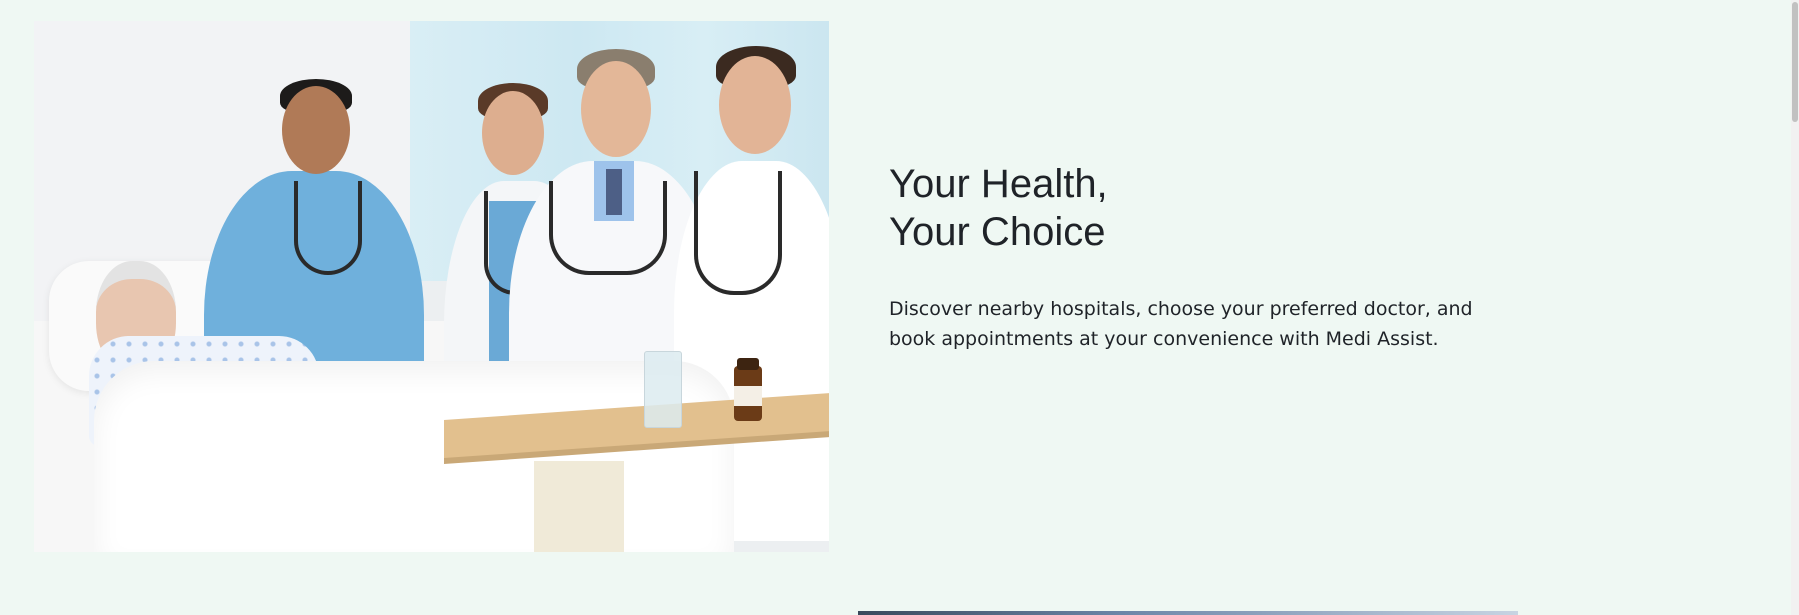  I want to click on image-blanket, so click(414, 456).